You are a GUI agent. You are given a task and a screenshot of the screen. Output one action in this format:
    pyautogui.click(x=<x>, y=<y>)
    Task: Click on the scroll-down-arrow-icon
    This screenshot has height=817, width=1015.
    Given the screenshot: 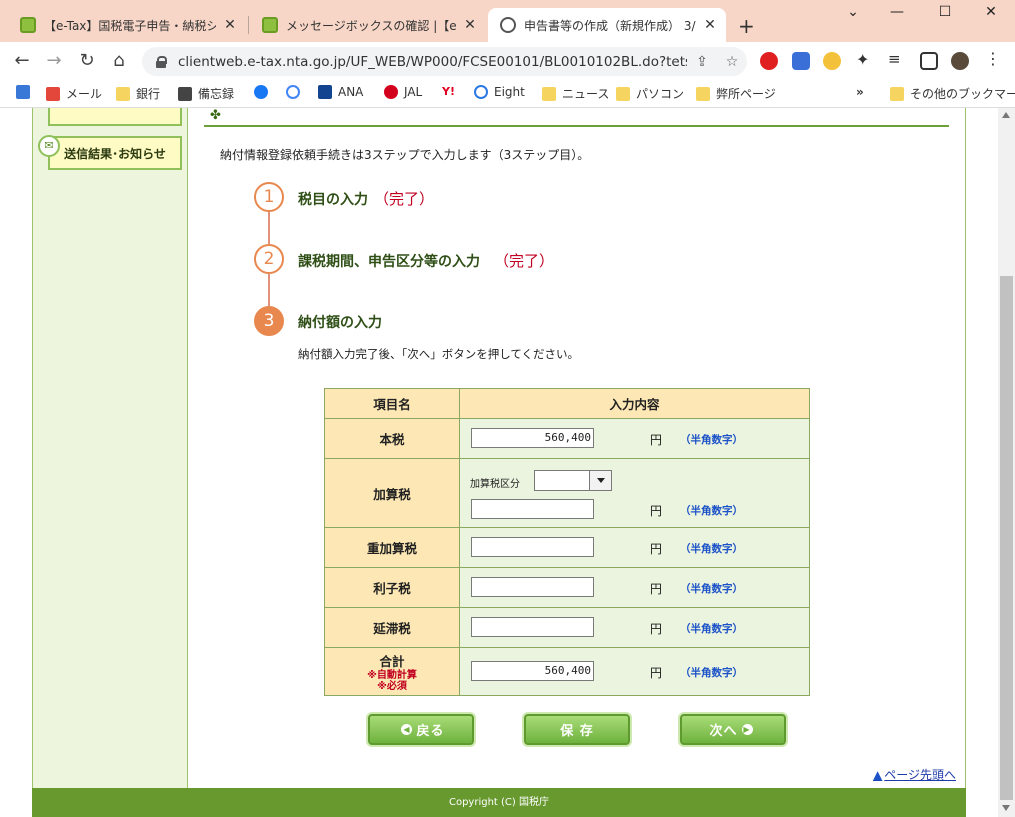 What is the action you would take?
    pyautogui.click(x=1006, y=808)
    